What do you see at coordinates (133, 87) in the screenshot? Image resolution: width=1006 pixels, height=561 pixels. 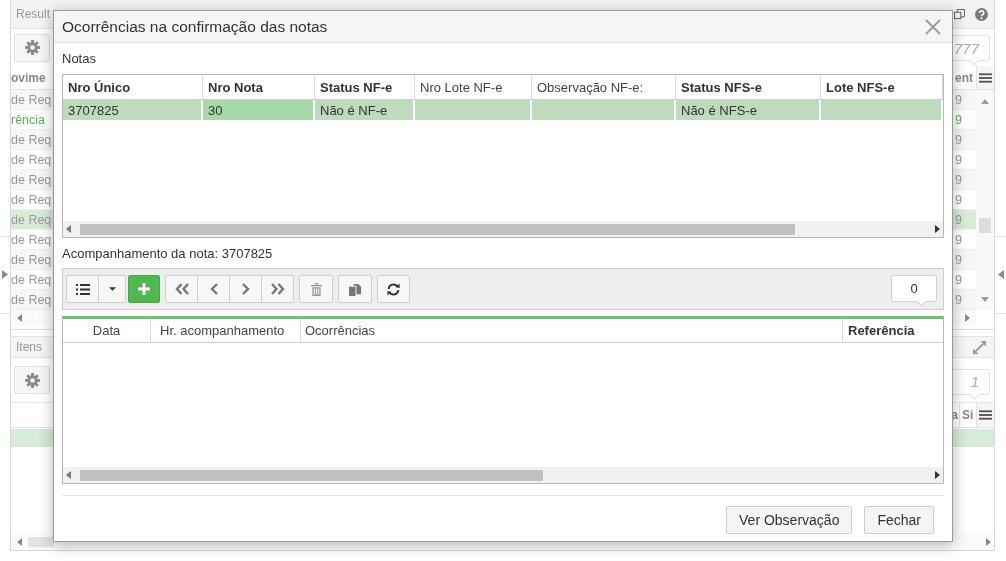 I see `column-header: Nro Único` at bounding box center [133, 87].